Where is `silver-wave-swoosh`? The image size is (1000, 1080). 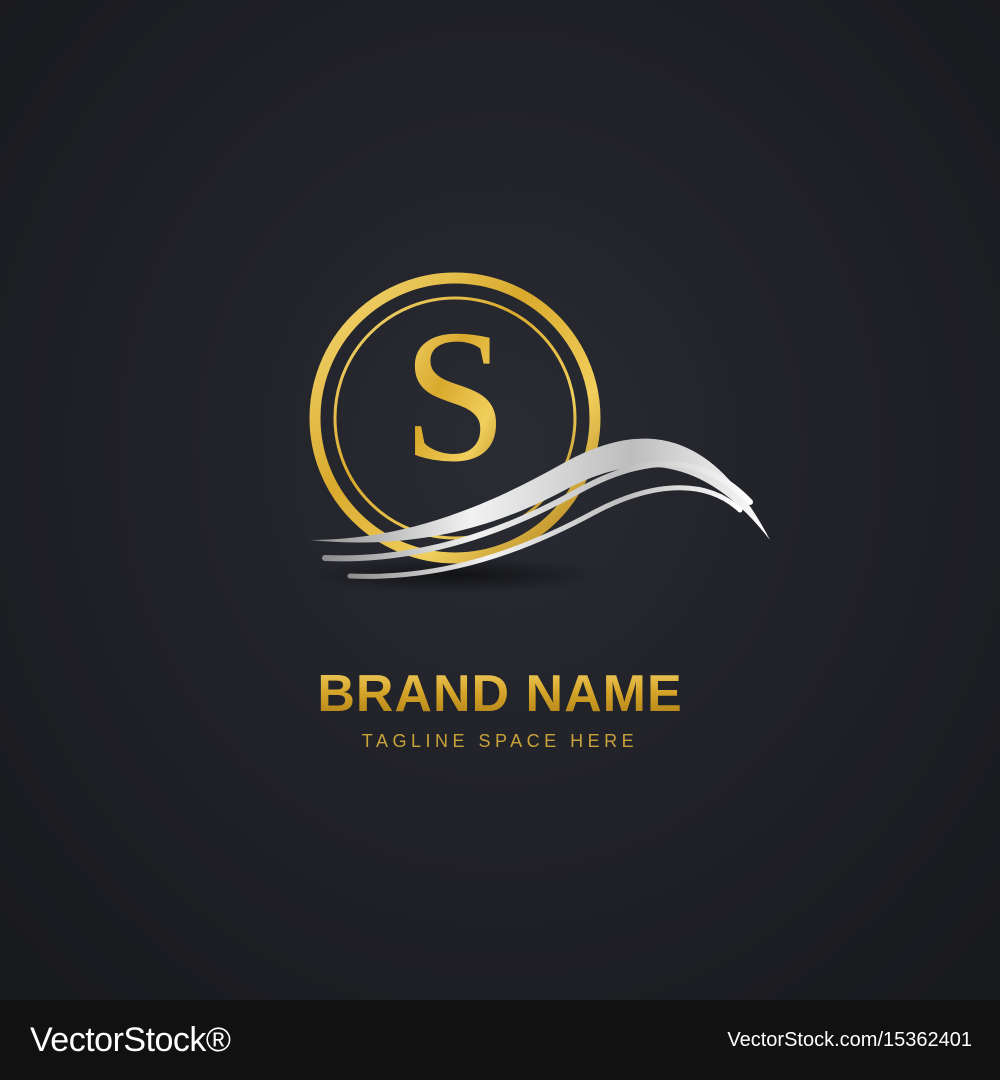 silver-wave-swoosh is located at coordinates (540, 508).